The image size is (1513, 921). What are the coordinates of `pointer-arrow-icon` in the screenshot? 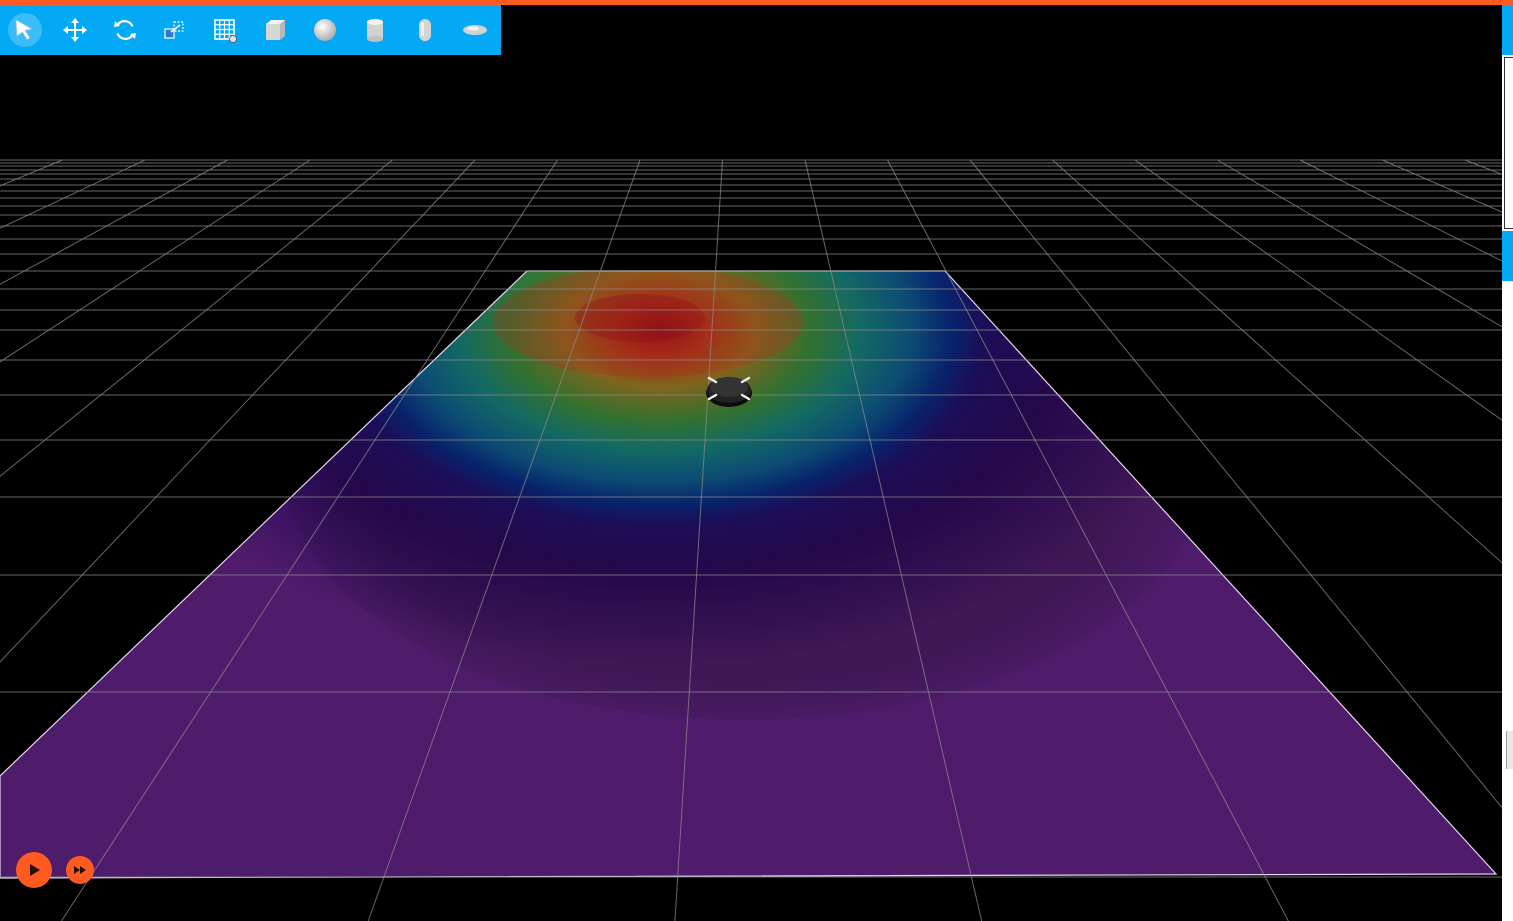 It's located at (24, 30).